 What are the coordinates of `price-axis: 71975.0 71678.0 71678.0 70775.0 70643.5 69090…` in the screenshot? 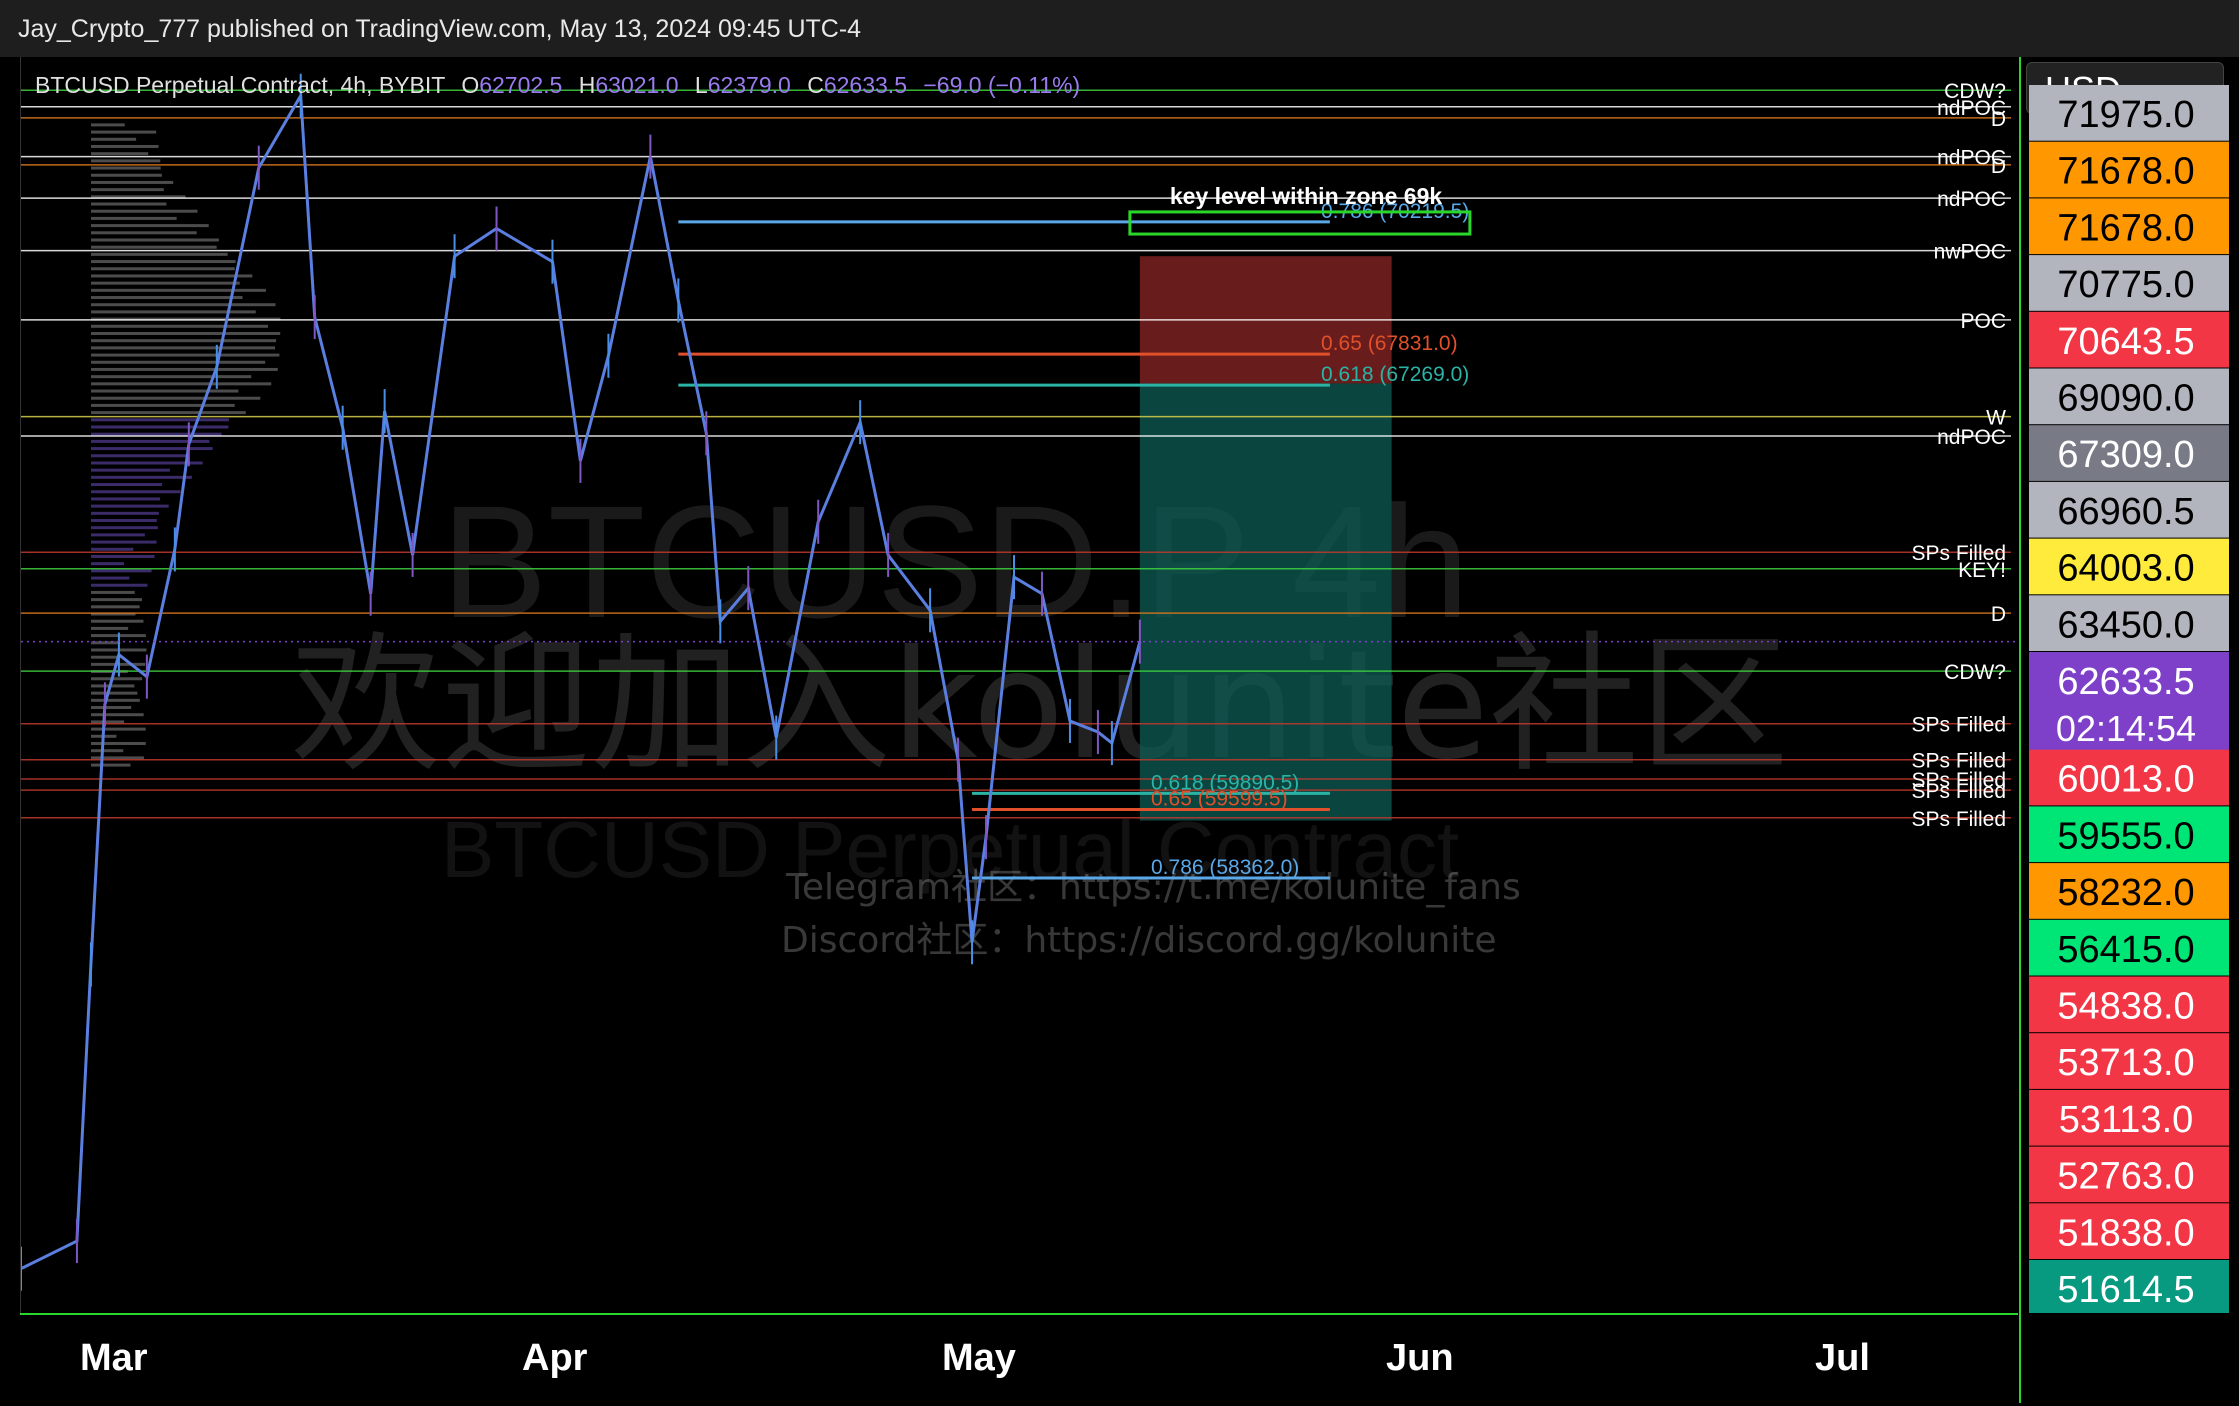 It's located at (2130, 685).